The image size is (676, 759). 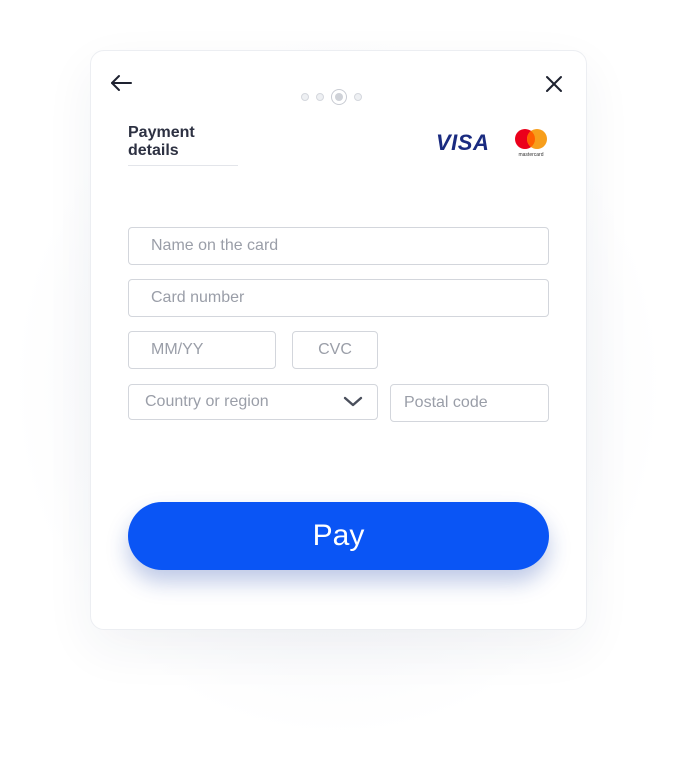 What do you see at coordinates (198, 297) in the screenshot?
I see `card-number-placeholder: Card number` at bounding box center [198, 297].